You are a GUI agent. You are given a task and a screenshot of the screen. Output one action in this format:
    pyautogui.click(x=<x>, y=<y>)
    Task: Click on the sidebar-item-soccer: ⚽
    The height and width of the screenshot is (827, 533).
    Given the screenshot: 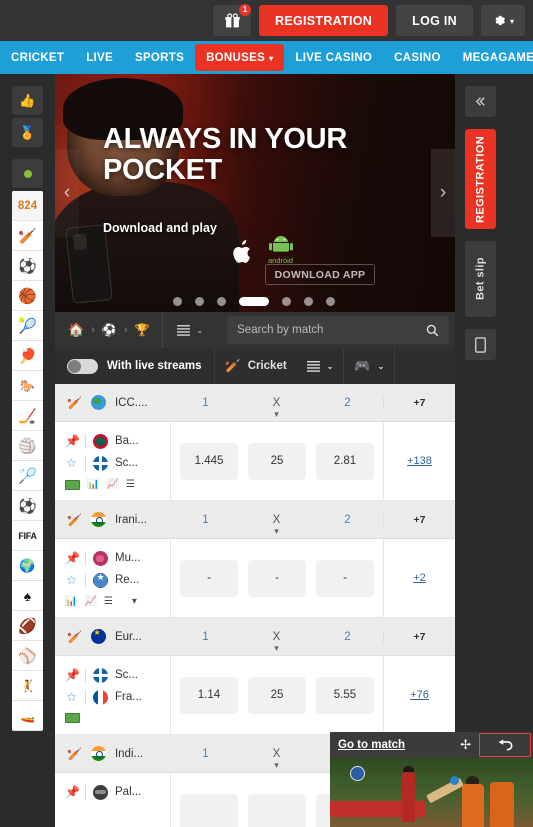 What is the action you would take?
    pyautogui.click(x=27, y=266)
    